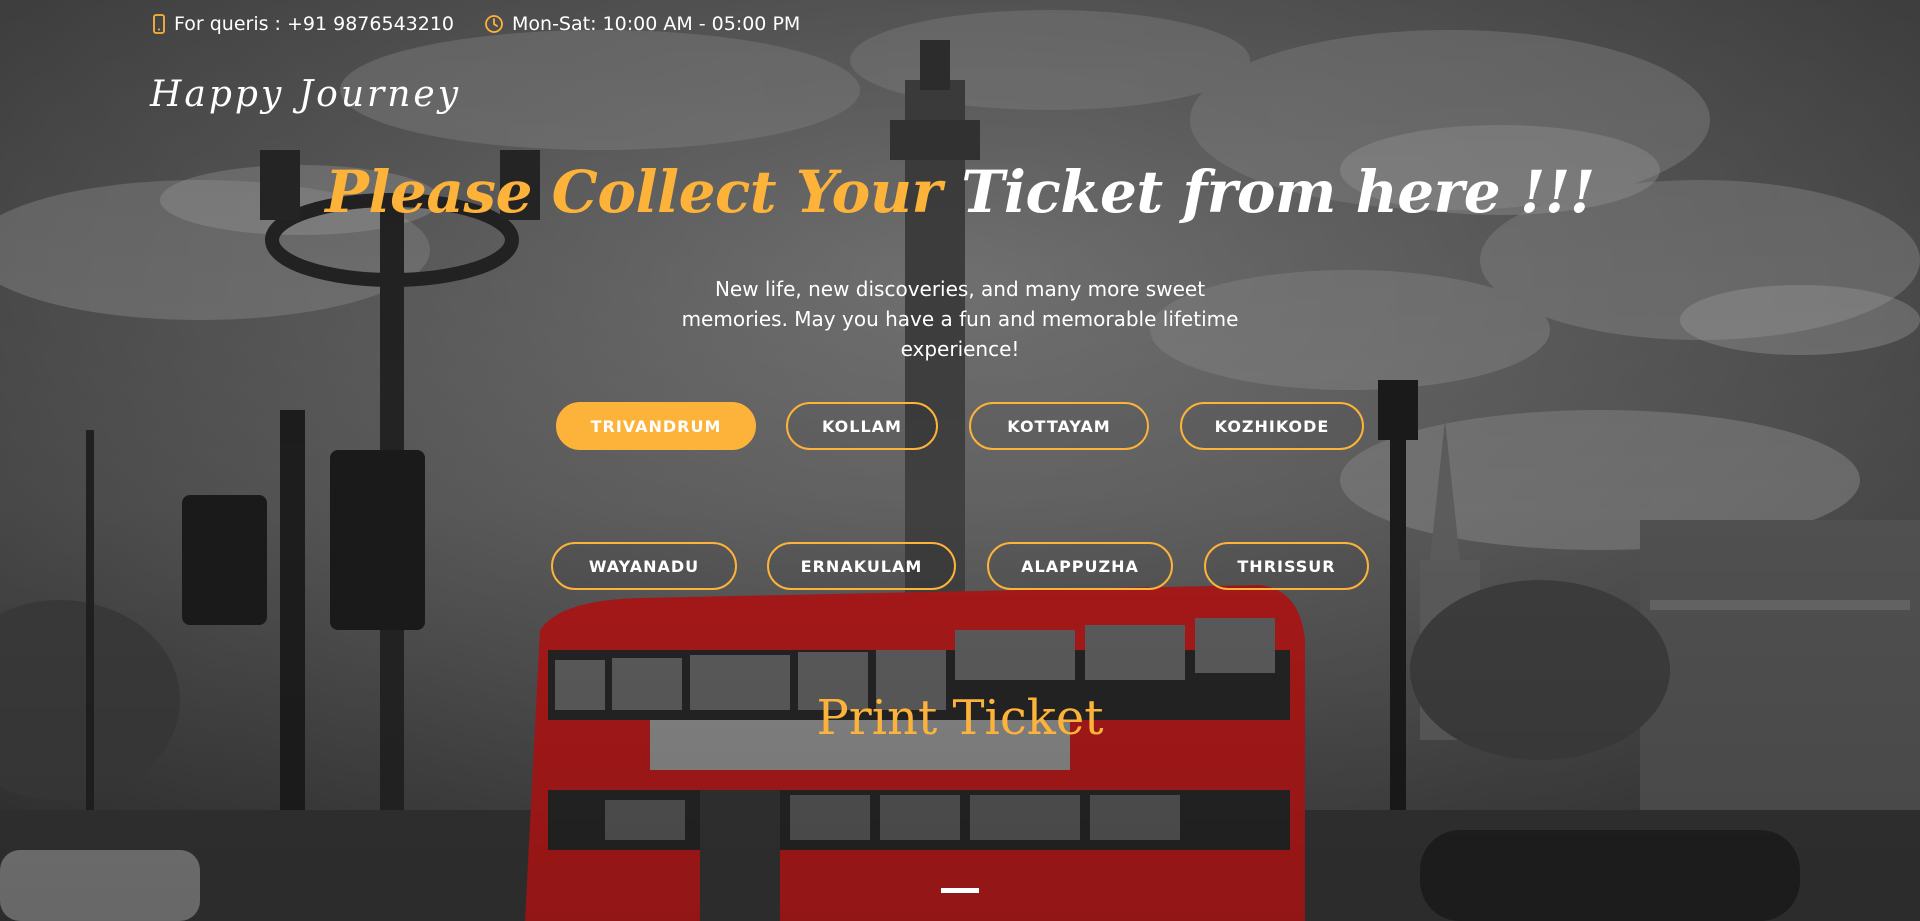  I want to click on contact-phone: For queris : +91 9876543210, so click(303, 24).